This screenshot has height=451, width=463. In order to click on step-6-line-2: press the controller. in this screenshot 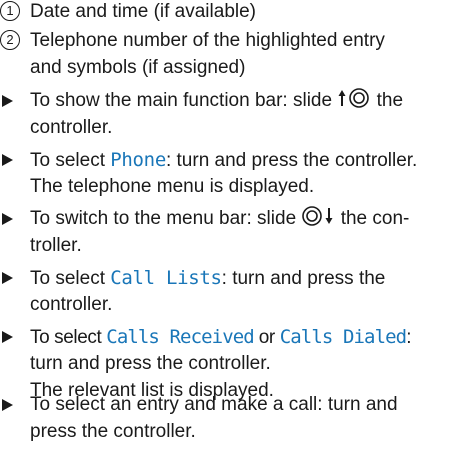, I will do `click(113, 431)`.